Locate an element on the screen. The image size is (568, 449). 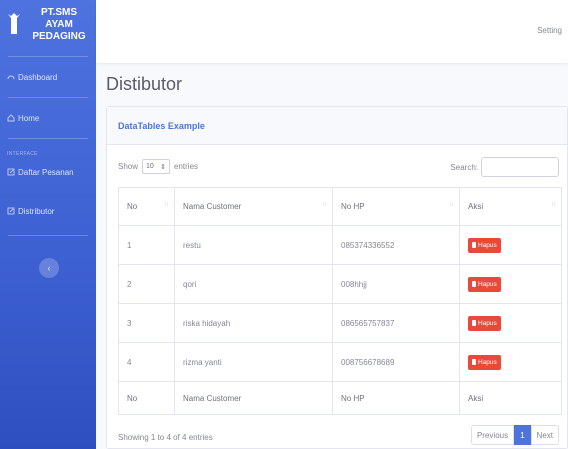
table-header-row: No ↑↓ Nama Customer ↑↓ No HP ↑↓ Aksi ↑↓ is located at coordinates (340, 206).